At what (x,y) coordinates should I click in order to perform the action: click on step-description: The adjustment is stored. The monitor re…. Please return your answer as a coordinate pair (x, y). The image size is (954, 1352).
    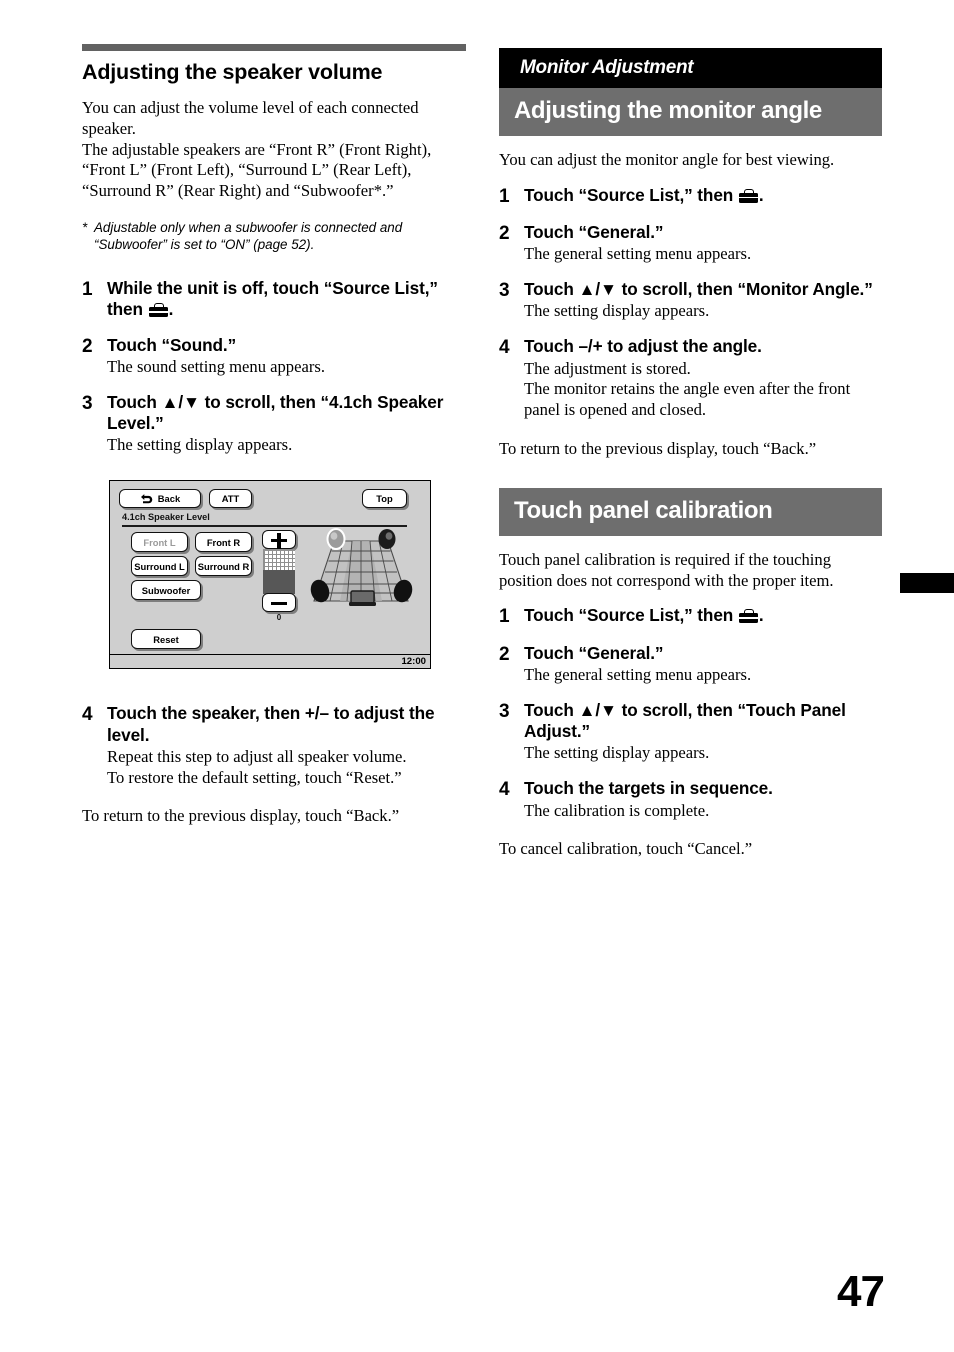
    Looking at the image, I should click on (687, 389).